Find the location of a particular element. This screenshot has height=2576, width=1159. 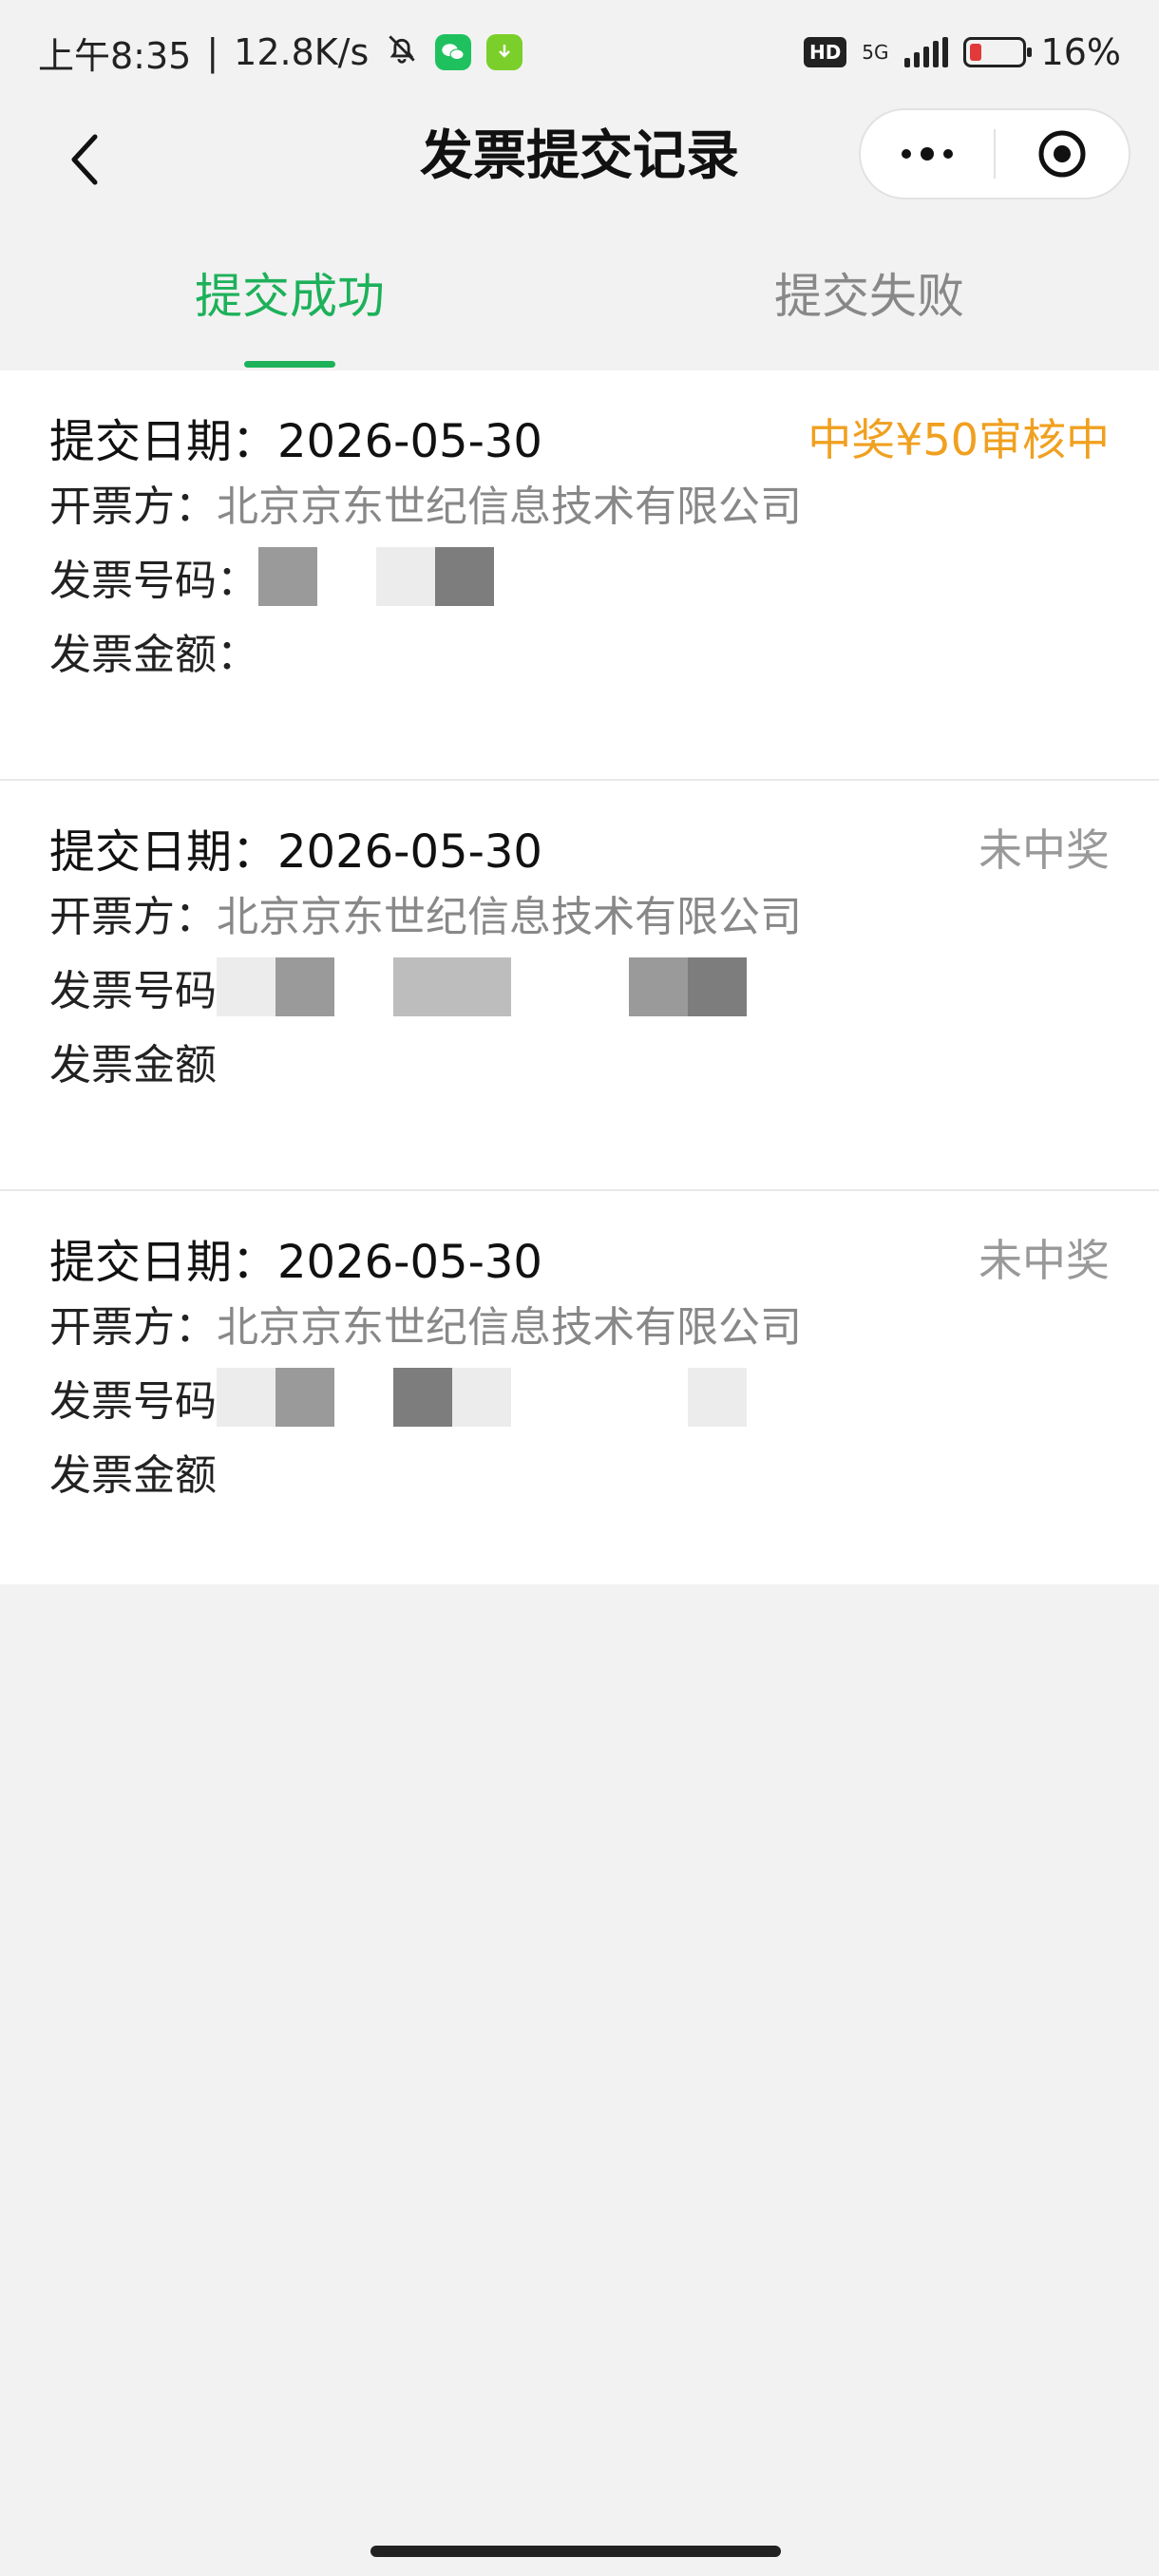

status-left: 上午8:35 | 12.8K/s is located at coordinates (280, 53).